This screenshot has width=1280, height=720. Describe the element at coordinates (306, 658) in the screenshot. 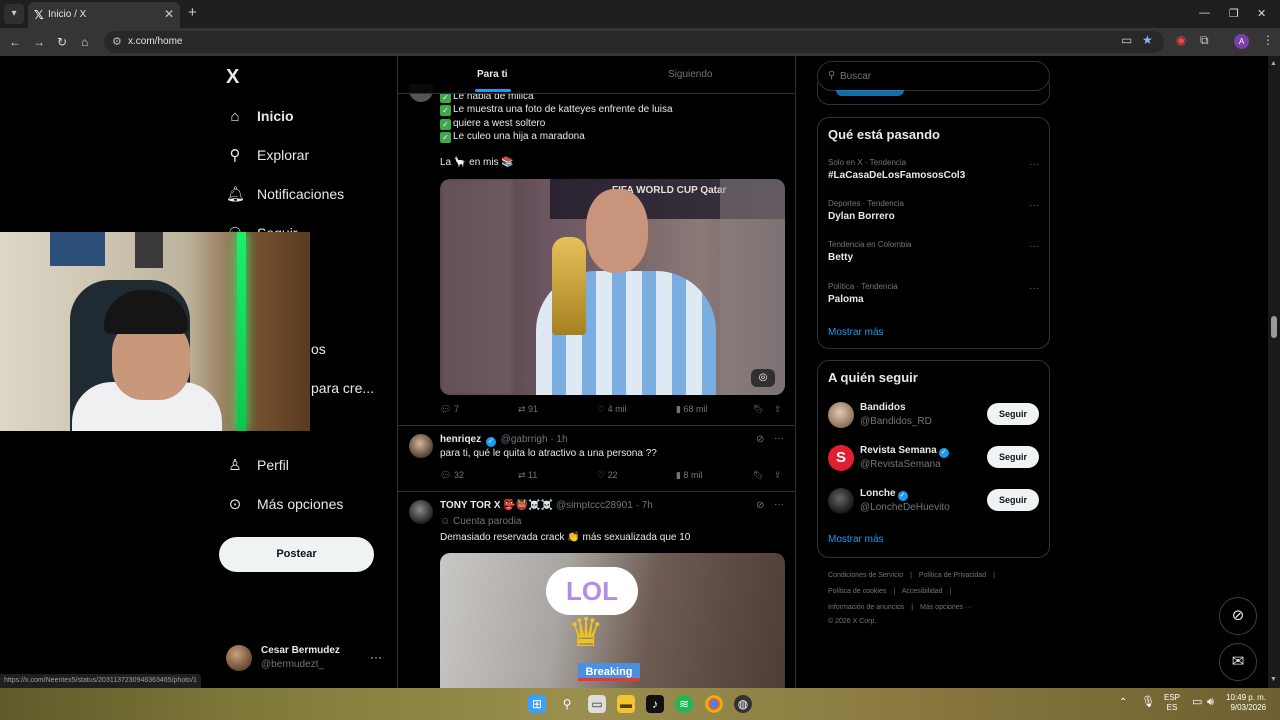

I see `account-switcher: Cesar Bermudez @bermudezt_ ···` at that location.